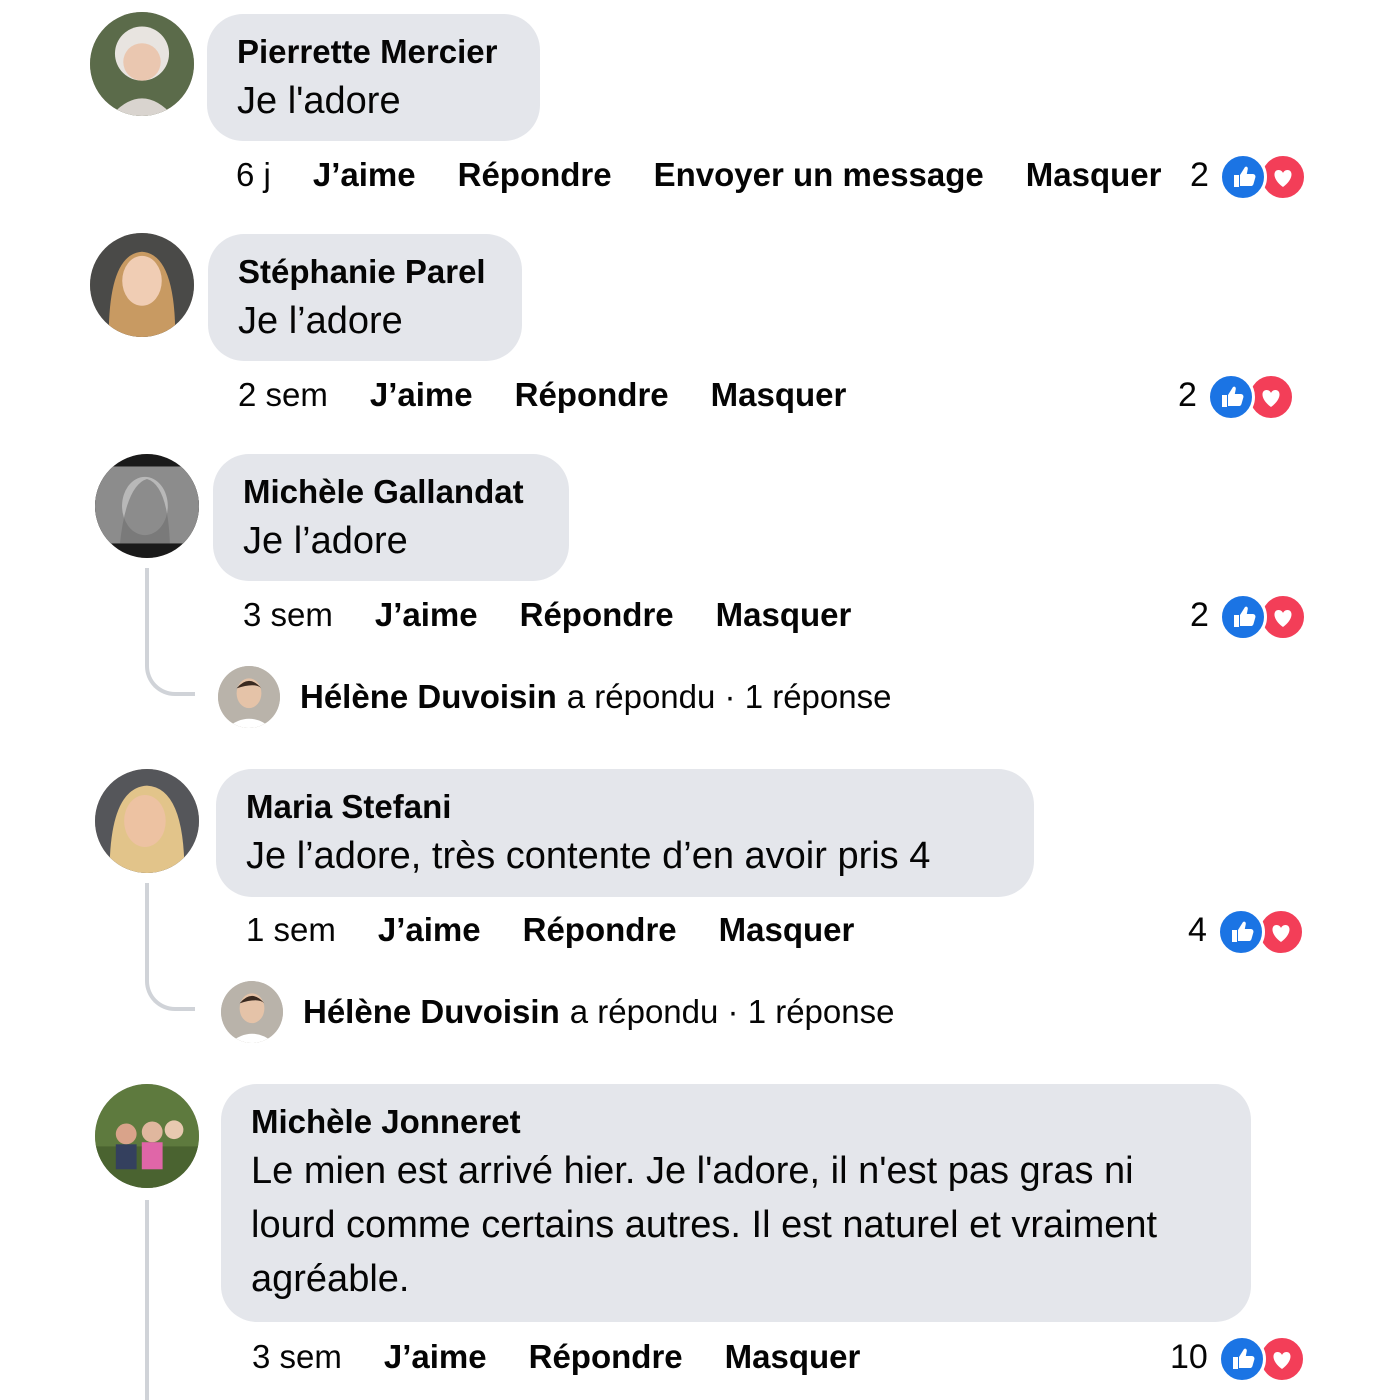  What do you see at coordinates (736, 1122) in the screenshot?
I see `comment-author: Michèle Jonneret` at bounding box center [736, 1122].